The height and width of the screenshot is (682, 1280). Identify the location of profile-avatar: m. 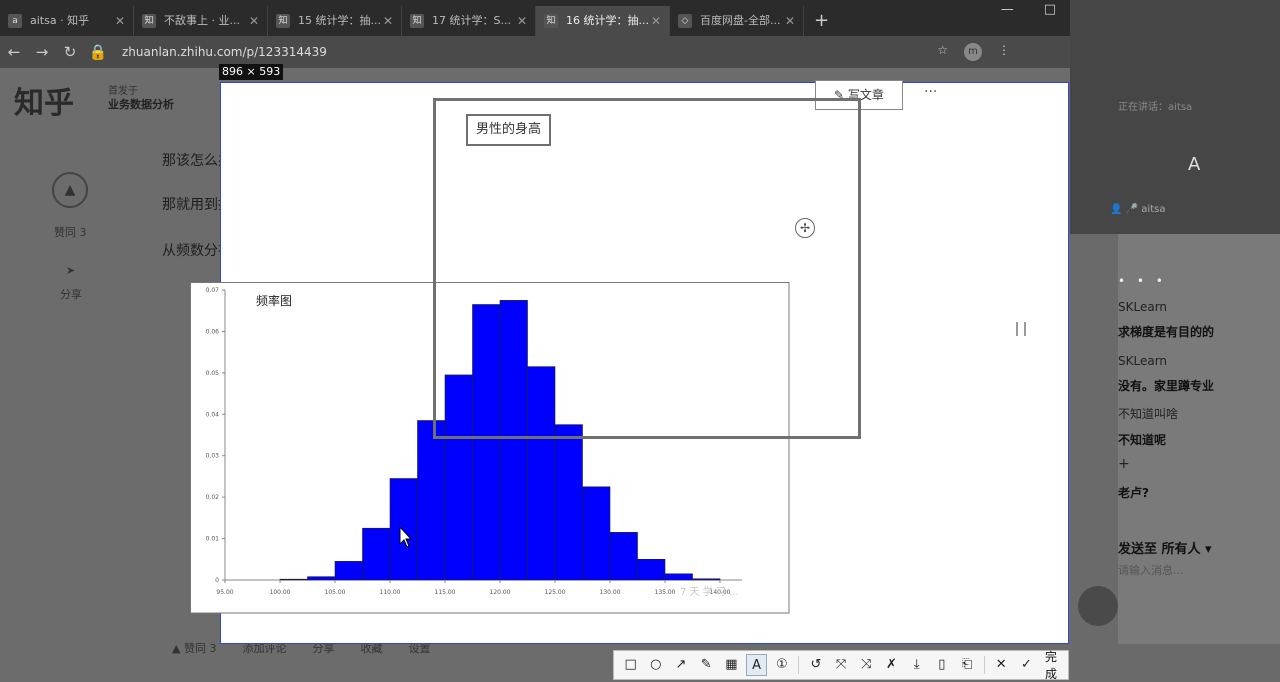
(973, 52).